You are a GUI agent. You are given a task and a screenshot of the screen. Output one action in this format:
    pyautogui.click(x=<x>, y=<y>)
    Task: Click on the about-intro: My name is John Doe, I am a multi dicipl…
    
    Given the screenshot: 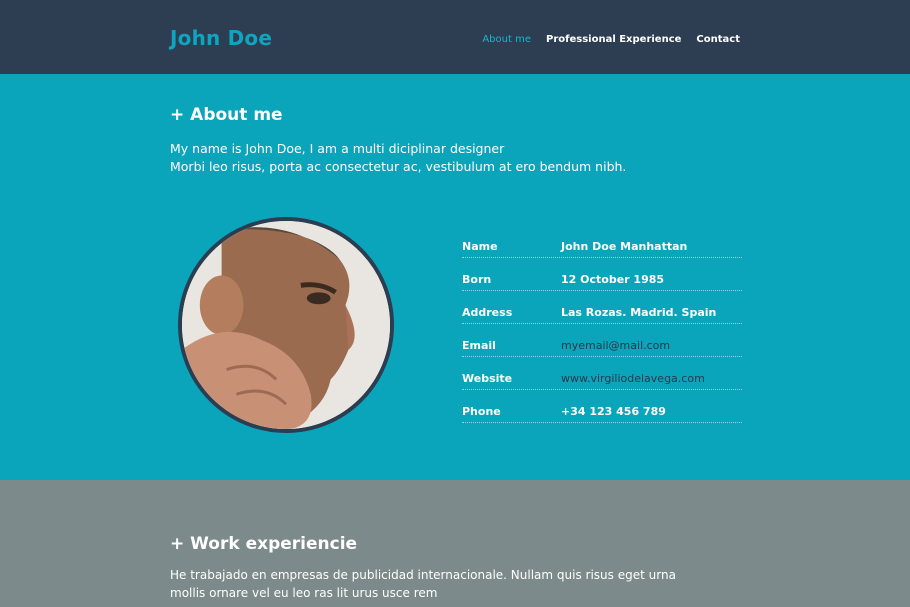 What is the action you would take?
    pyautogui.click(x=398, y=158)
    